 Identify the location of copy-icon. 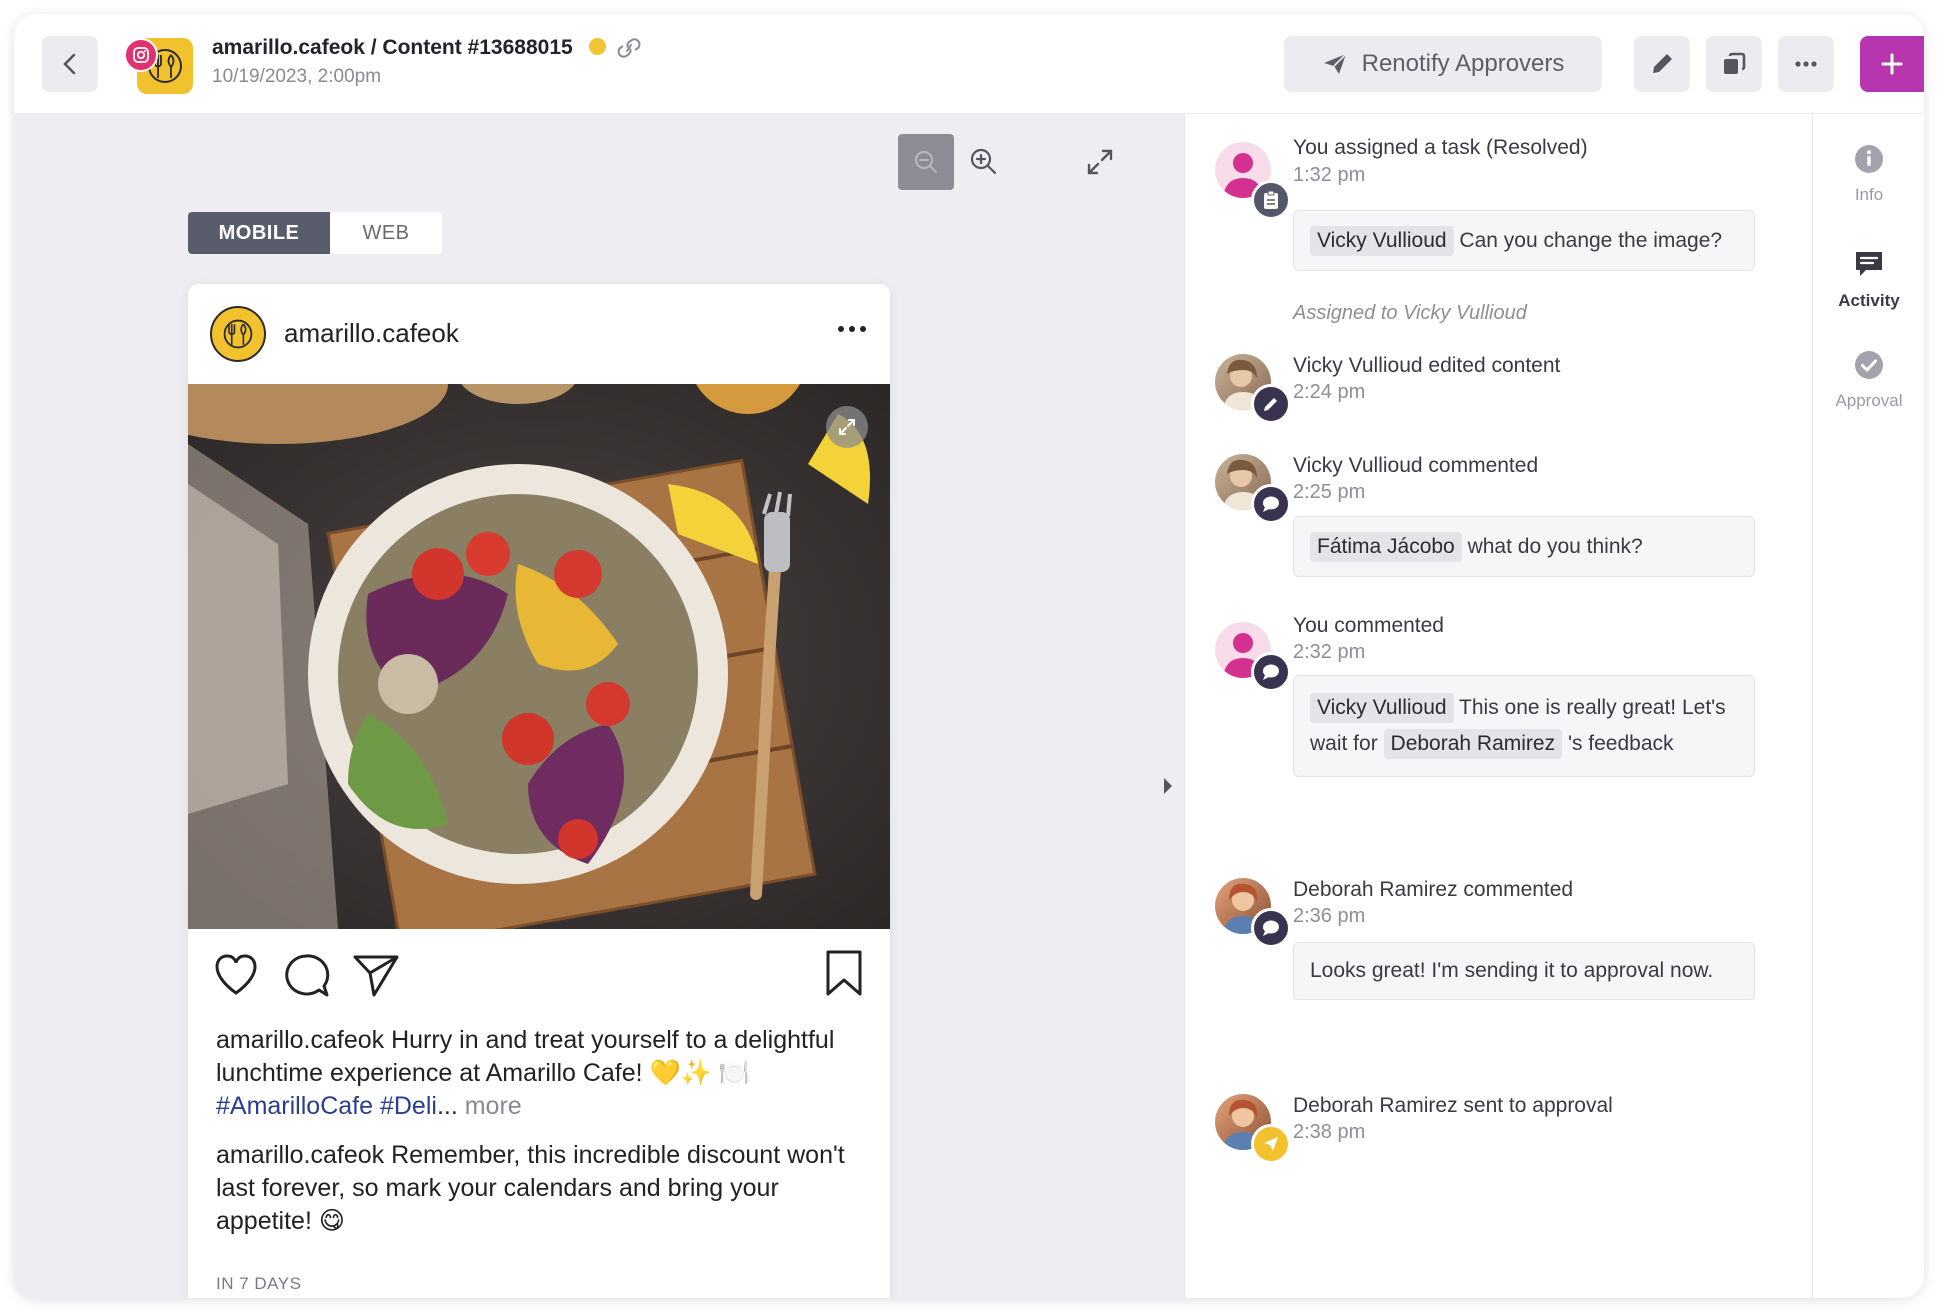
(1735, 63).